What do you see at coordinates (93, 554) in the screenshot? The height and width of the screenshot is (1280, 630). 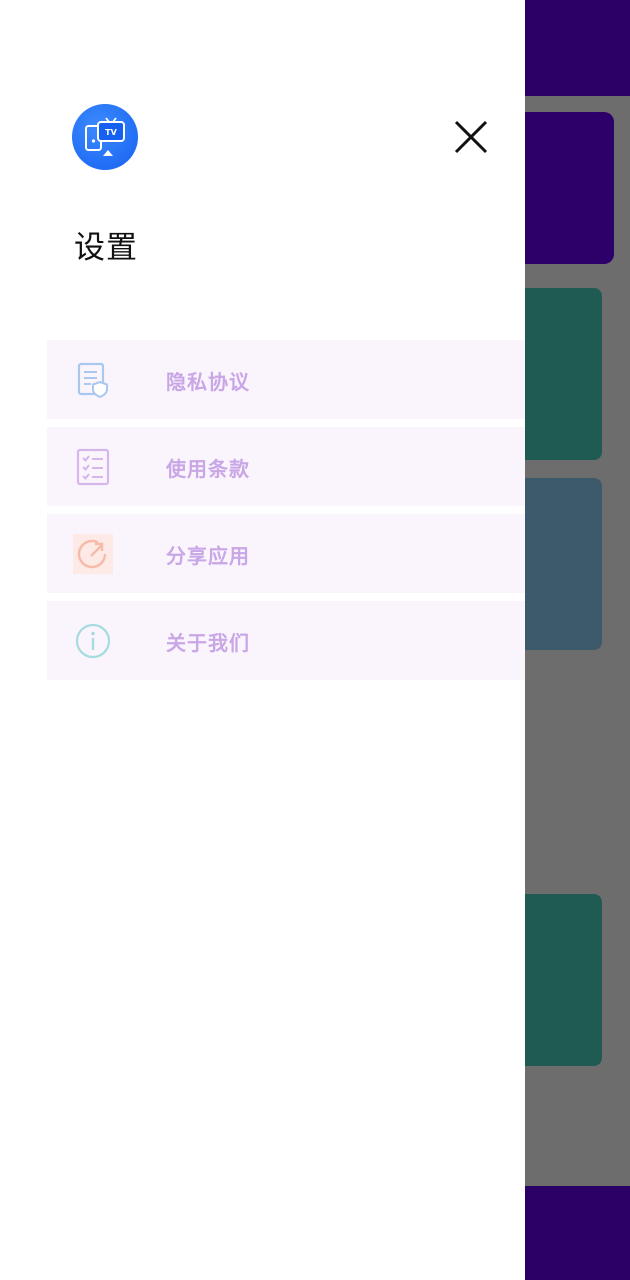 I see `share-arrow-icon` at bounding box center [93, 554].